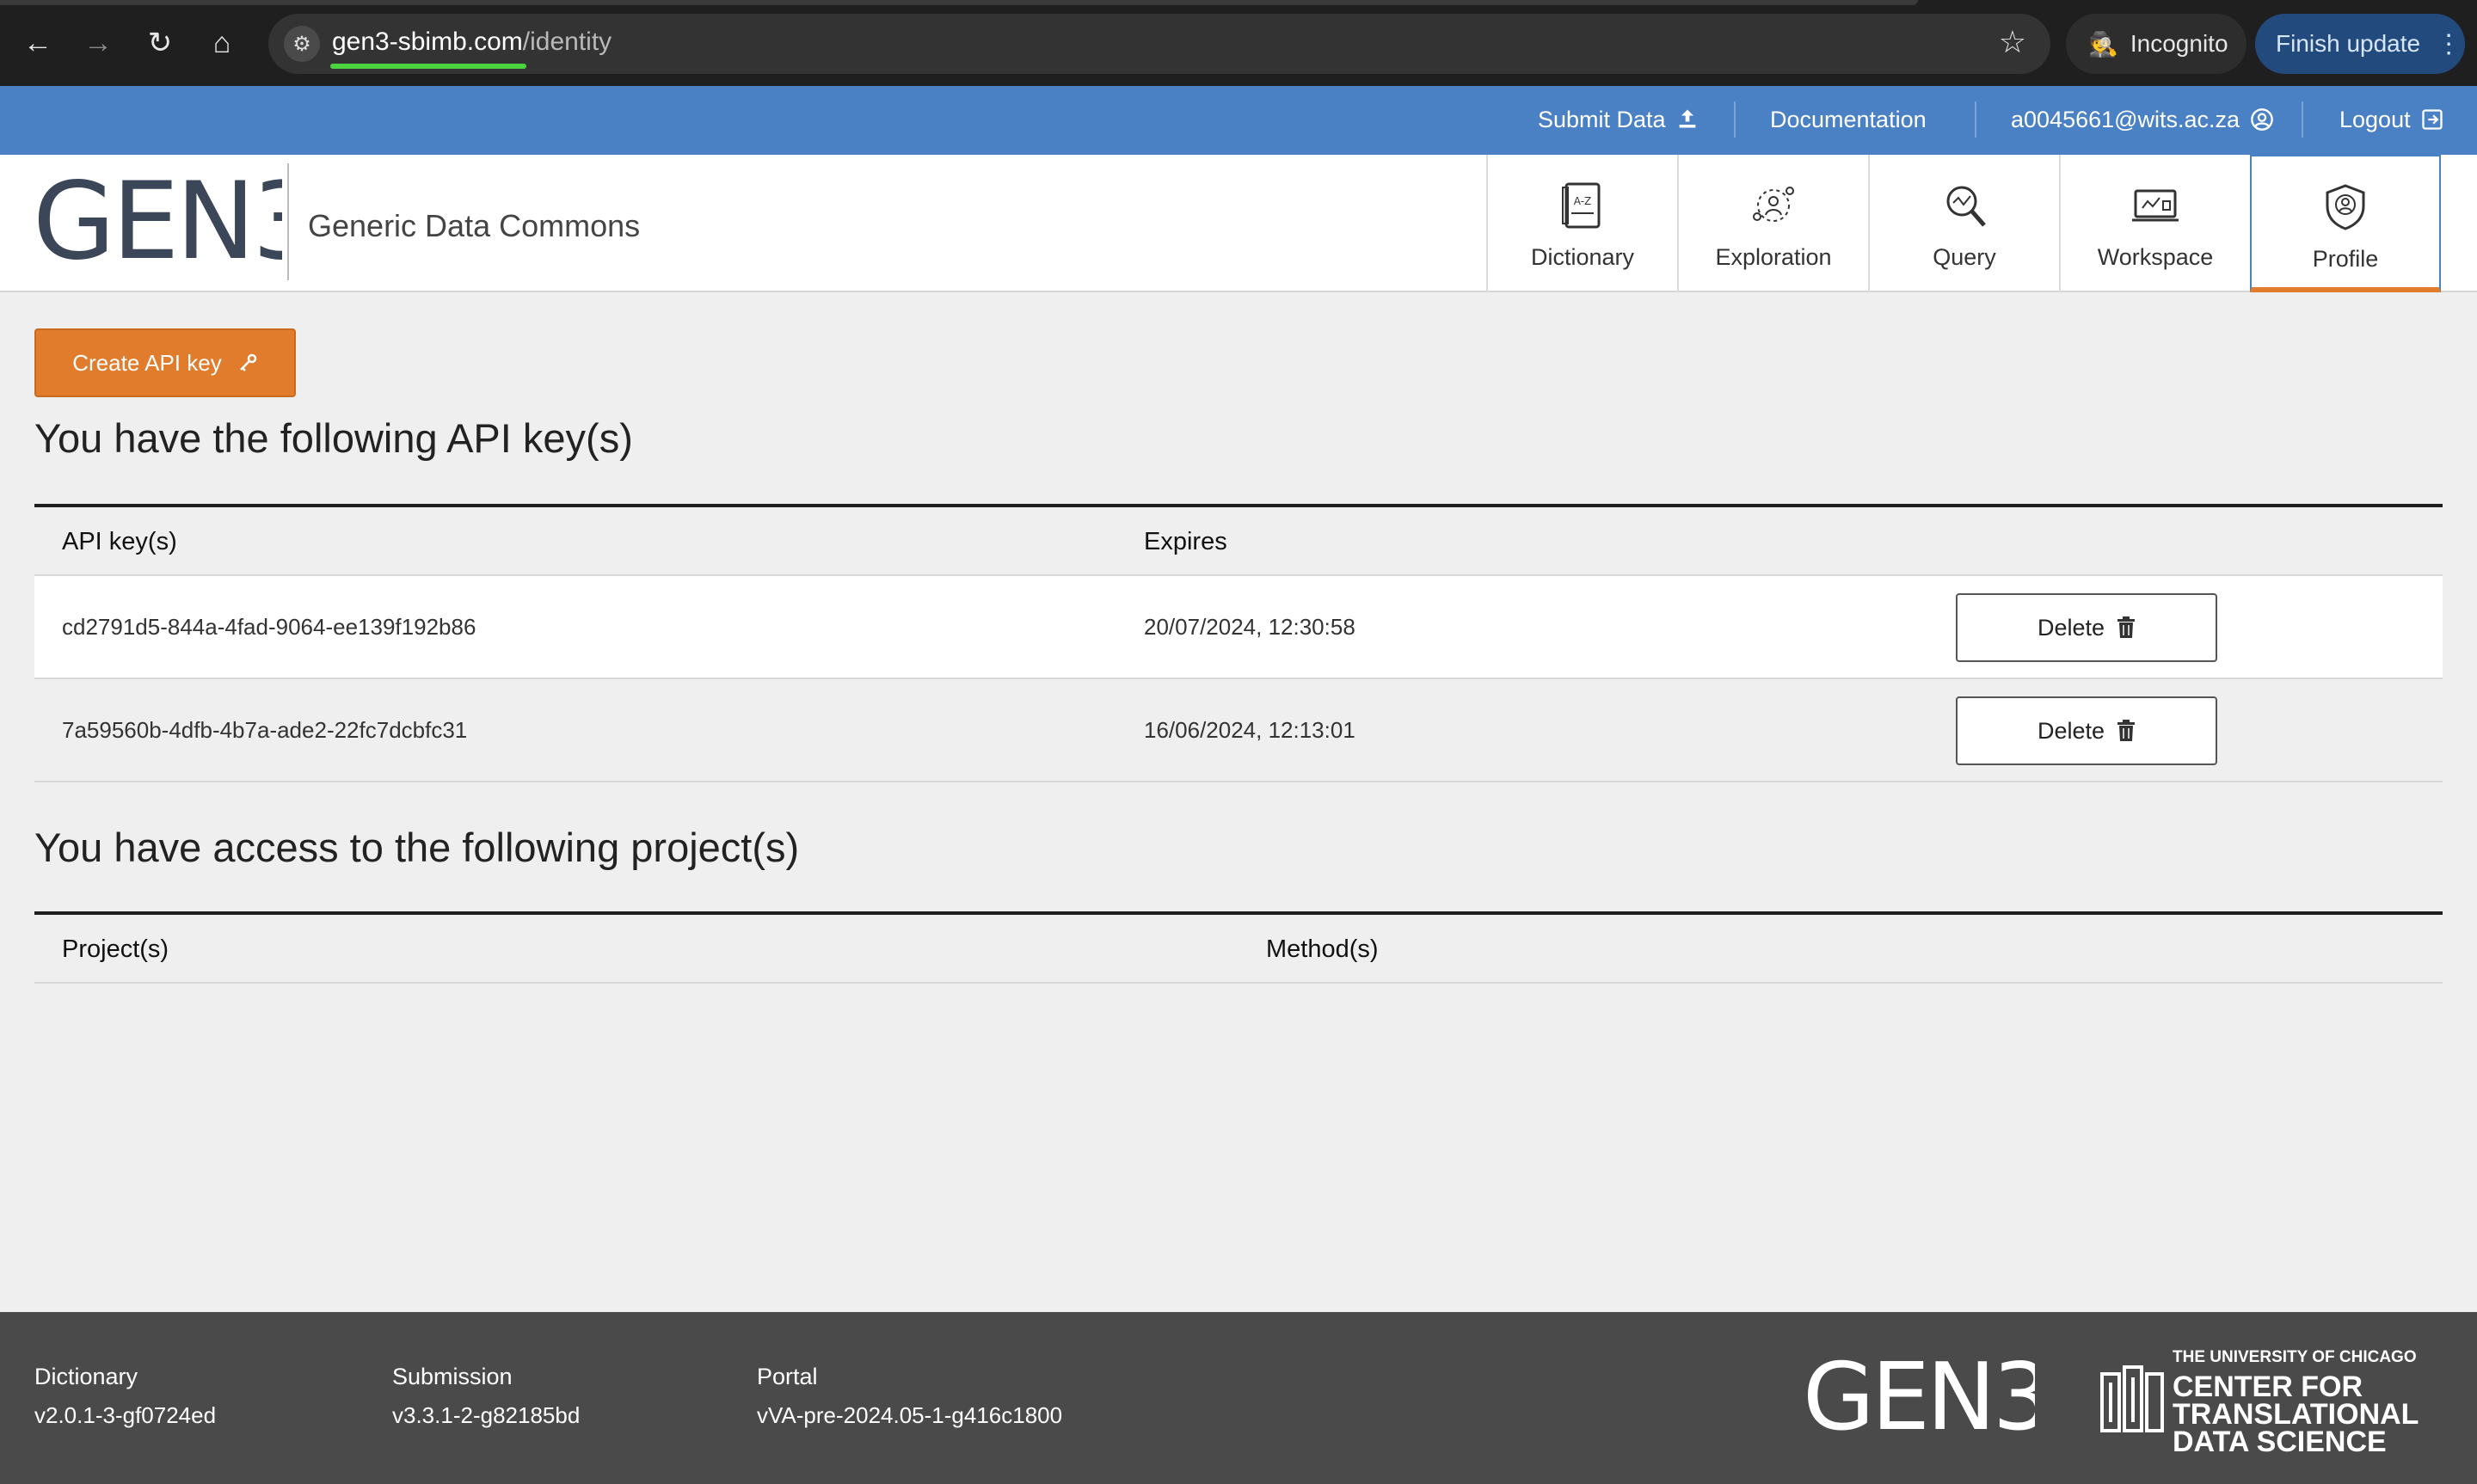  What do you see at coordinates (1159, 44) in the screenshot?
I see `address-bar: ⚙ gen3-sbimb.com/identity ☆` at bounding box center [1159, 44].